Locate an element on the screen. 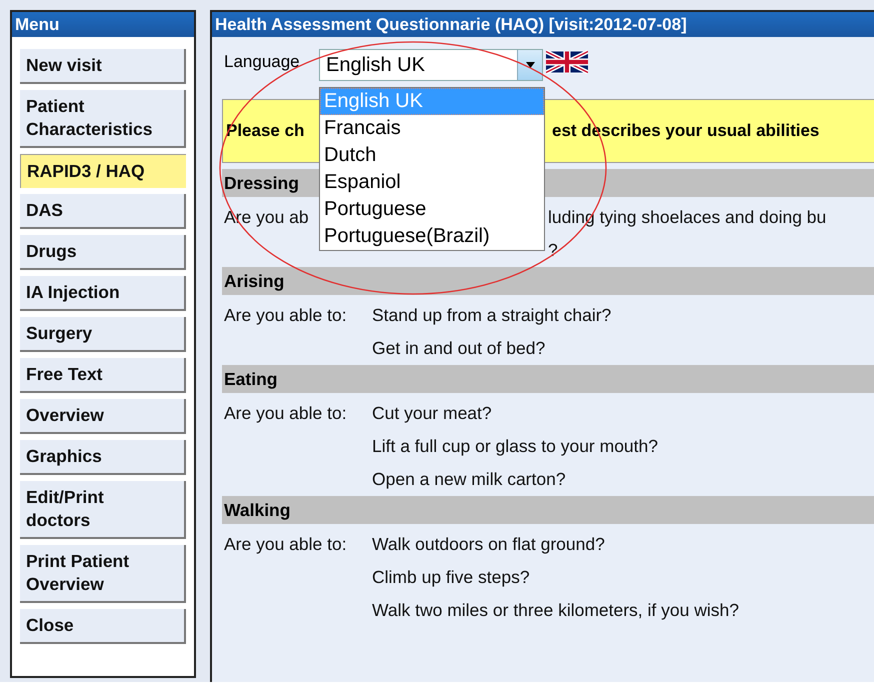 The image size is (874, 692). menu-button: Graphics is located at coordinates (103, 457).